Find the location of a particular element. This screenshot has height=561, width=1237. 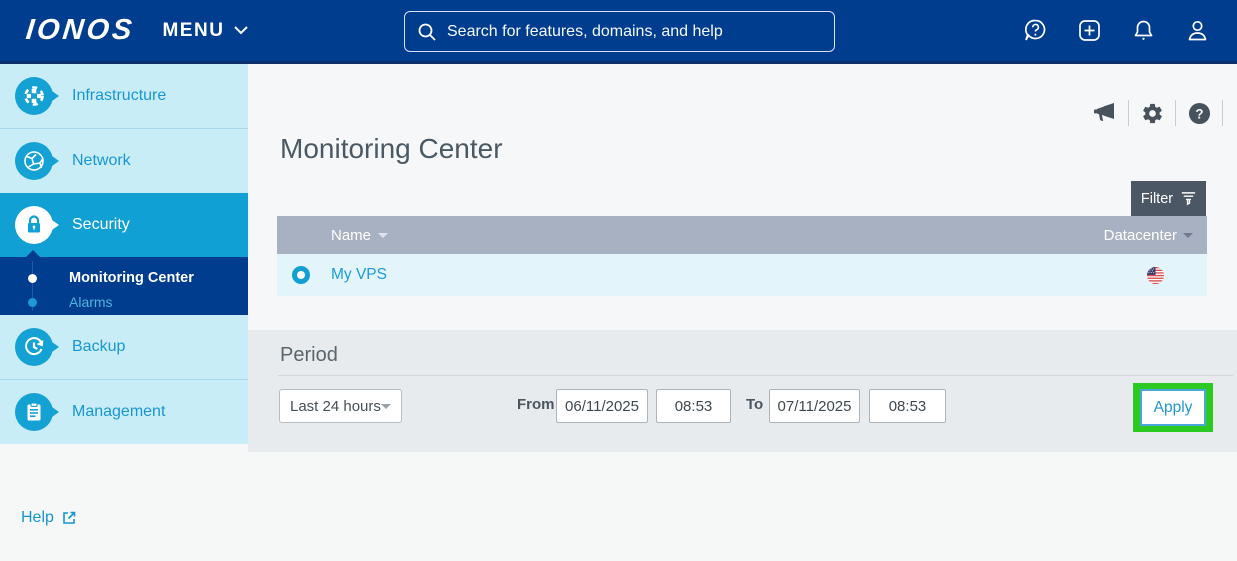

global-search is located at coordinates (619, 31).